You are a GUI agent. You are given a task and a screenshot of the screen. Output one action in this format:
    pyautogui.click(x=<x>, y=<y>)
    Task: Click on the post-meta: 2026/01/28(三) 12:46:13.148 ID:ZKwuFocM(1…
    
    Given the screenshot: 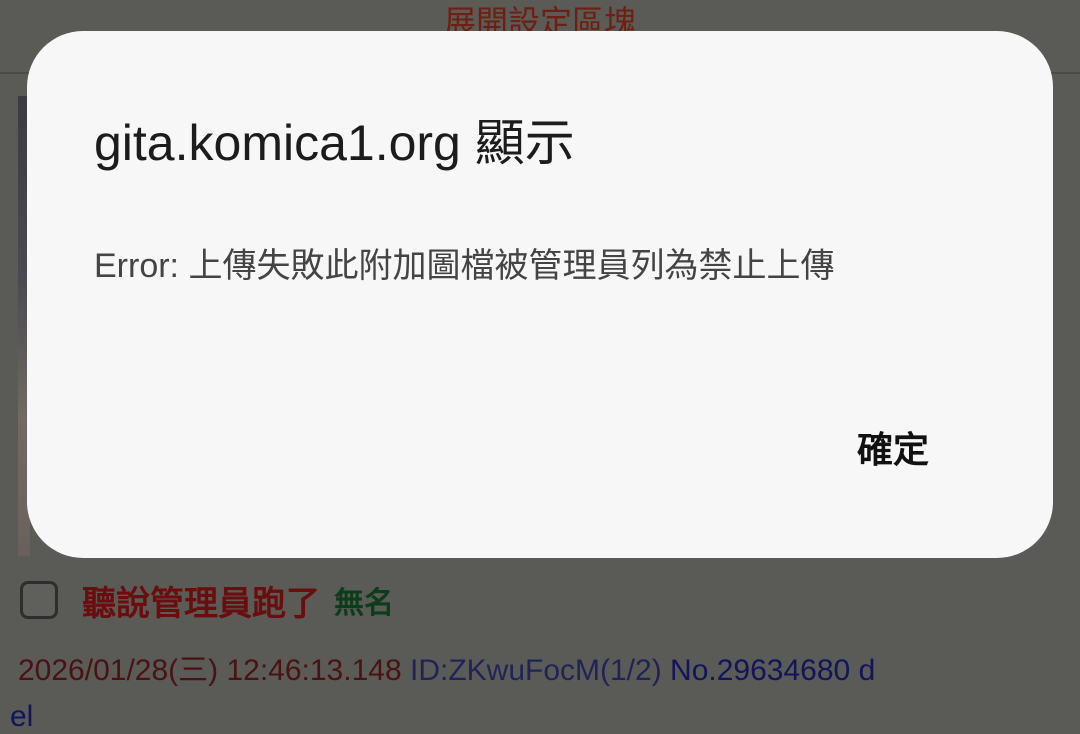 What is the action you would take?
    pyautogui.click(x=446, y=667)
    